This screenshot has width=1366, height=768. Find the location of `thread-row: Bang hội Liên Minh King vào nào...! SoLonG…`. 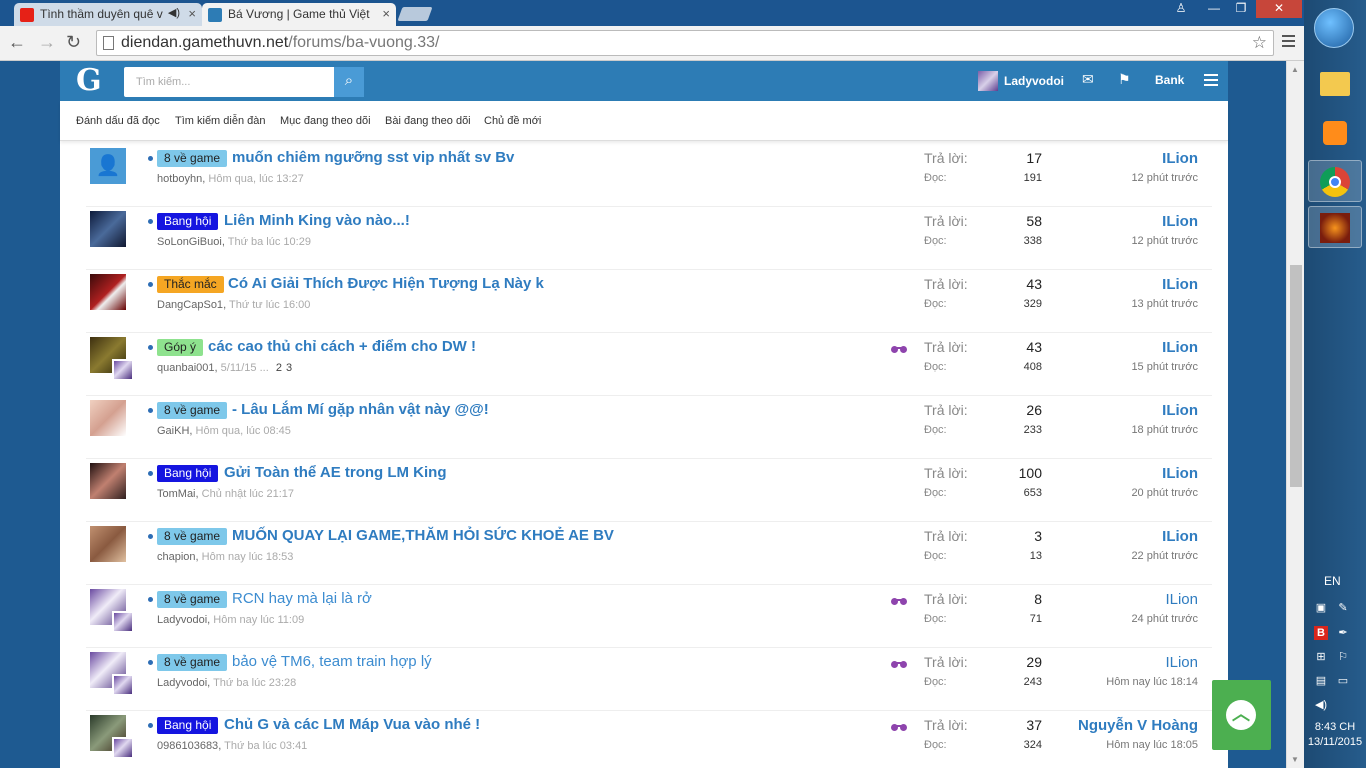

thread-row: Bang hội Liên Minh King vào nào...! SoLonG… is located at coordinates (649, 238).